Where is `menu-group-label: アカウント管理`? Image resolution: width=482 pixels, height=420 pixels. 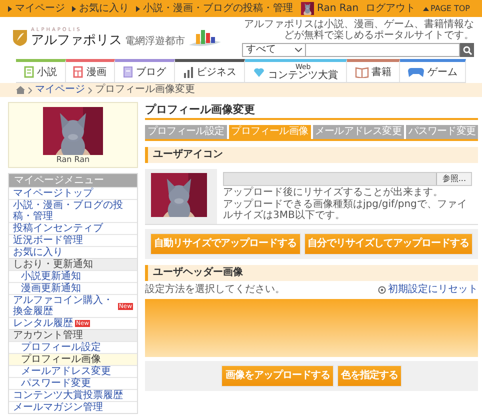
menu-group-label: アカウント管理 is located at coordinates (73, 335).